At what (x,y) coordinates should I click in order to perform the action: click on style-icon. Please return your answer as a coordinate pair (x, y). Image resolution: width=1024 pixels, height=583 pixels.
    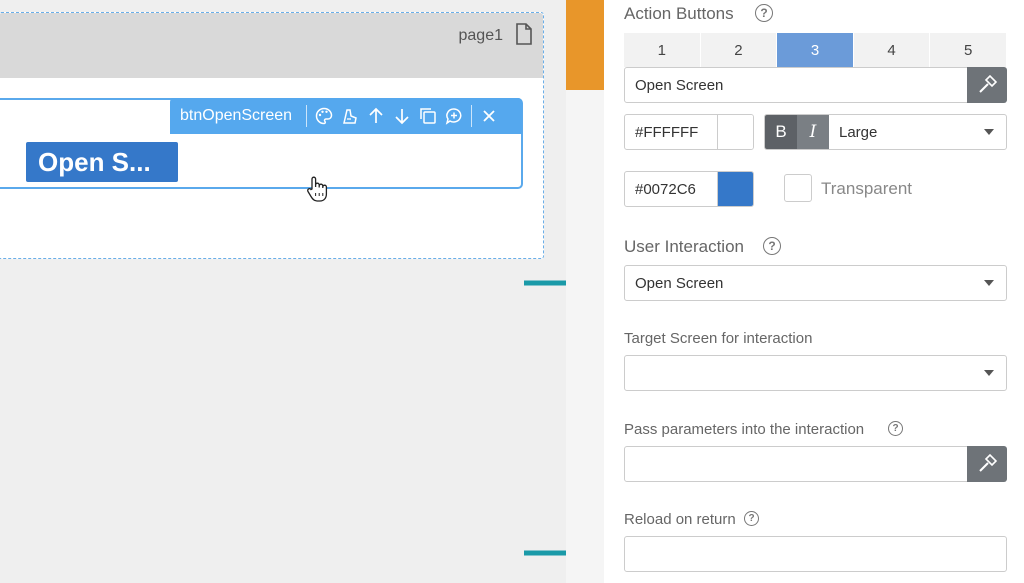
    Looking at the image, I should click on (350, 116).